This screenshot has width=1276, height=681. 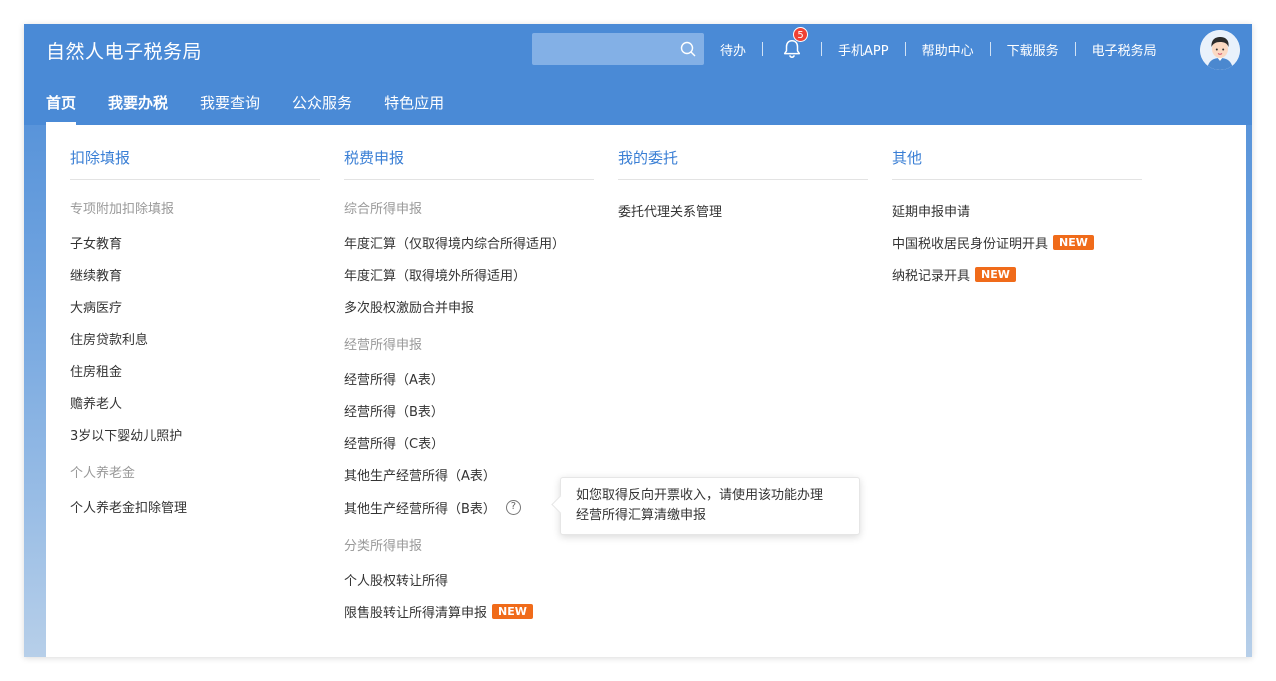 What do you see at coordinates (513, 507) in the screenshot?
I see `help-circle-icon: ?` at bounding box center [513, 507].